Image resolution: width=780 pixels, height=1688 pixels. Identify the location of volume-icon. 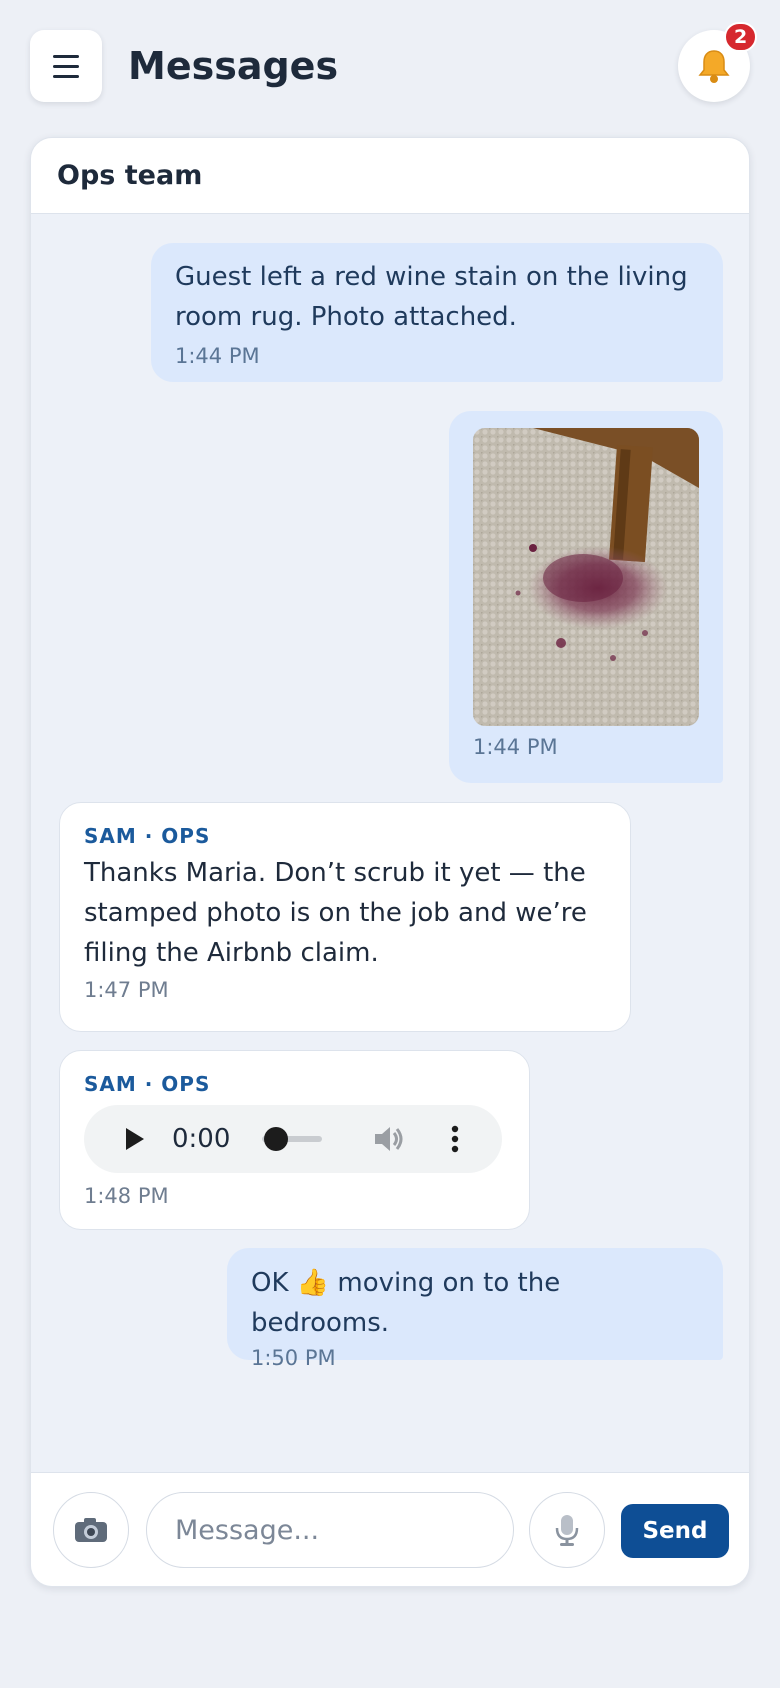
(389, 1139).